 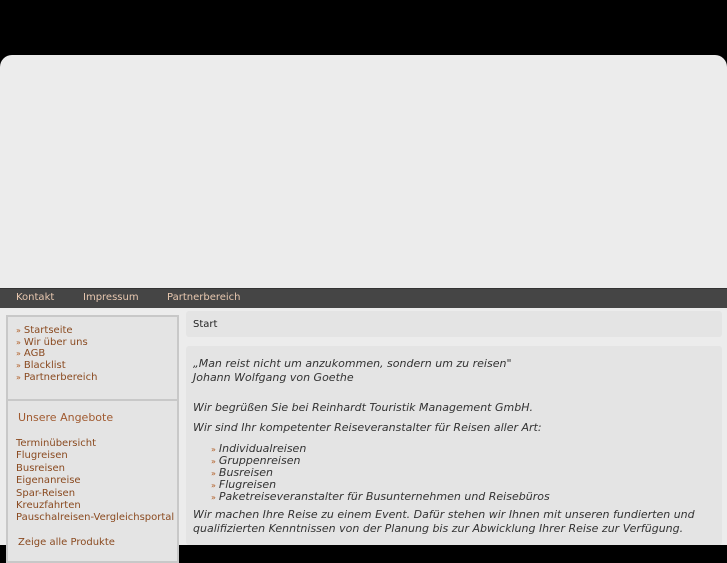 I want to click on angebot-link: Kreuzfahrten, so click(x=95, y=506).